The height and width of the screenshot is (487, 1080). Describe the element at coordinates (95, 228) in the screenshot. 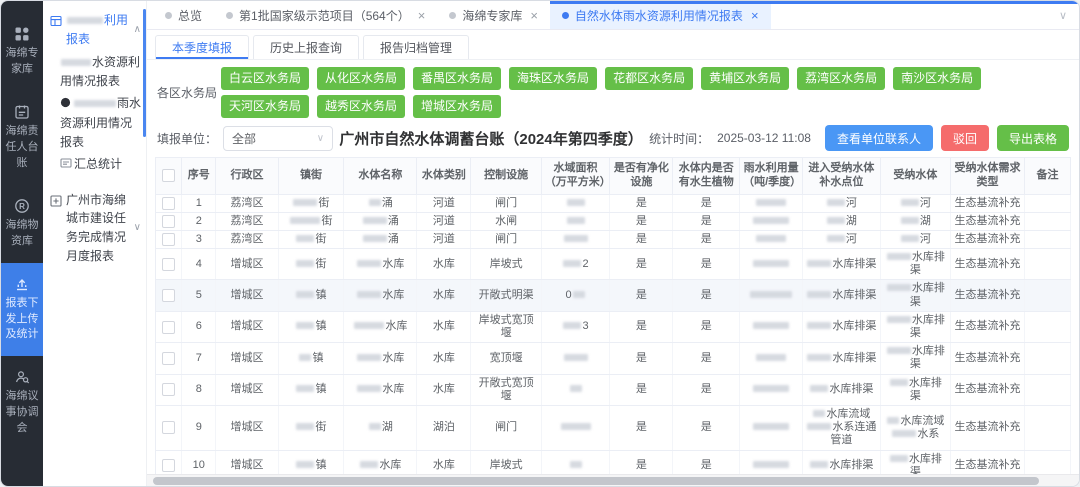

I see `sidebar-group-item: 广州市海绵城市建设任务完成情况月度报表 ∨` at that location.